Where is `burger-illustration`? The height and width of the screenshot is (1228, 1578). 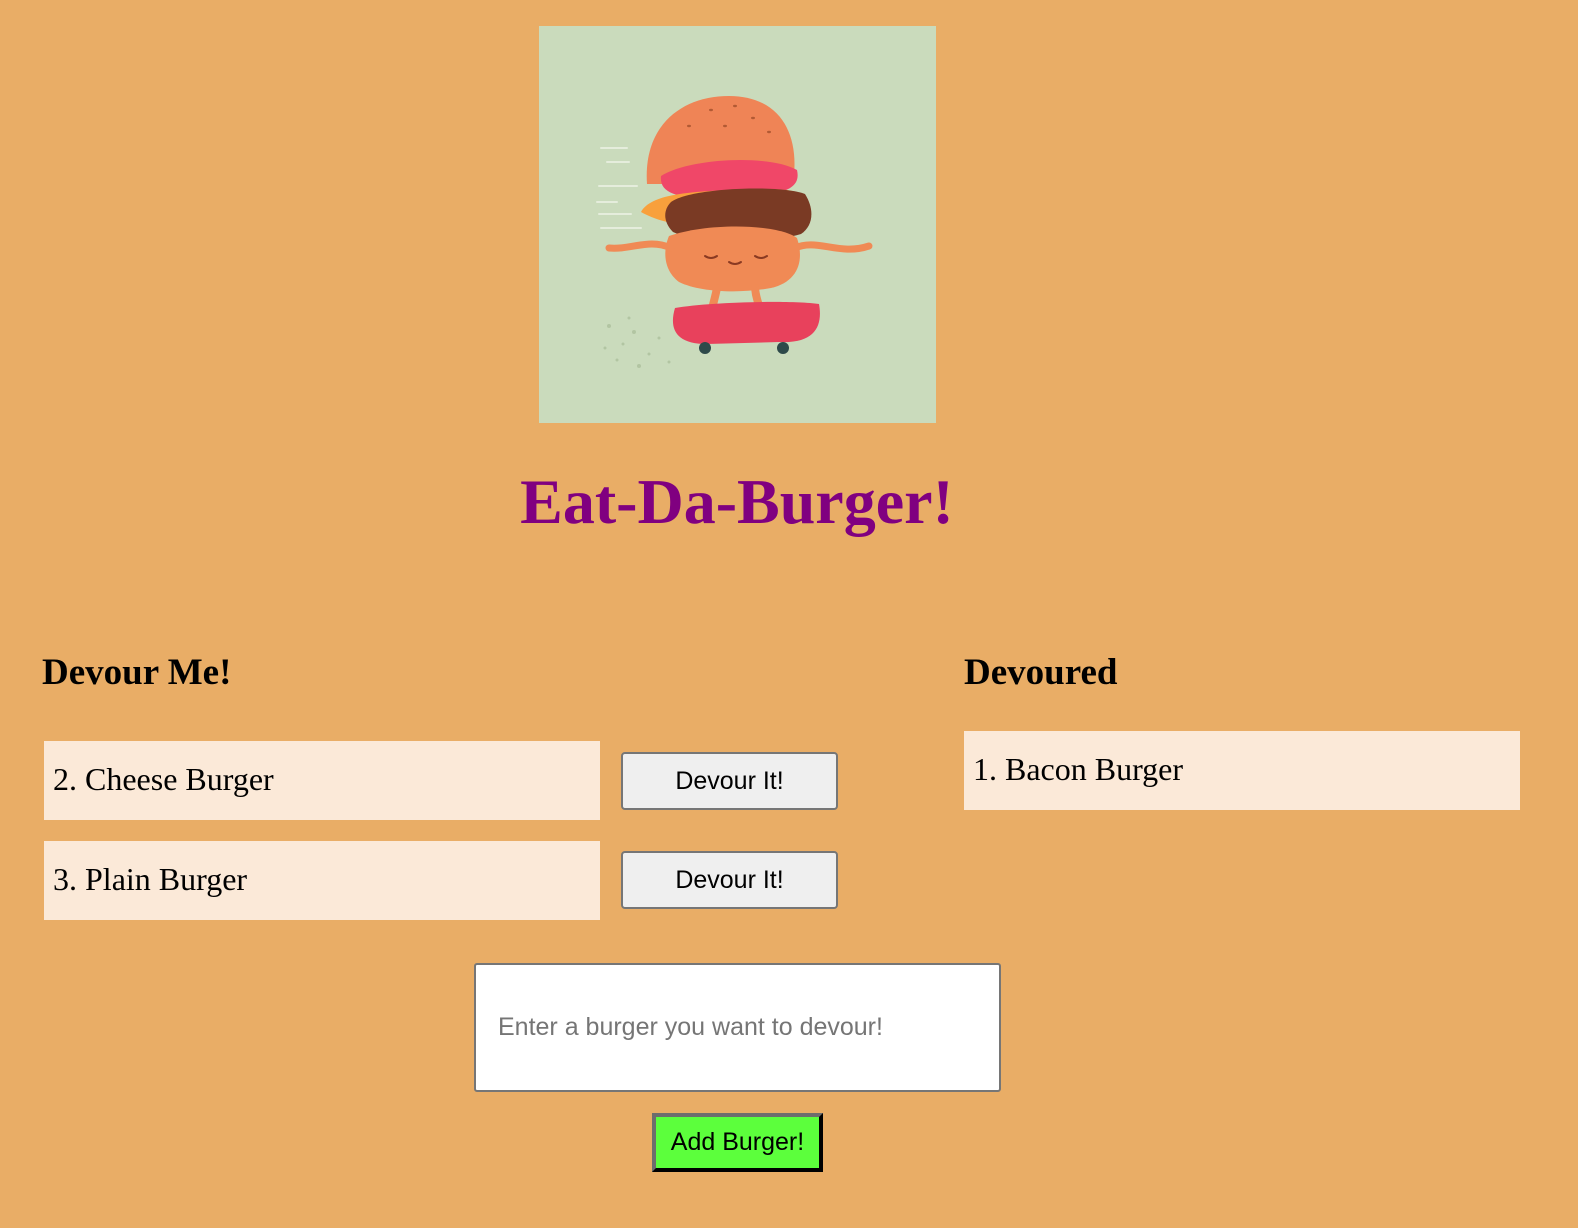 burger-illustration is located at coordinates (737, 224).